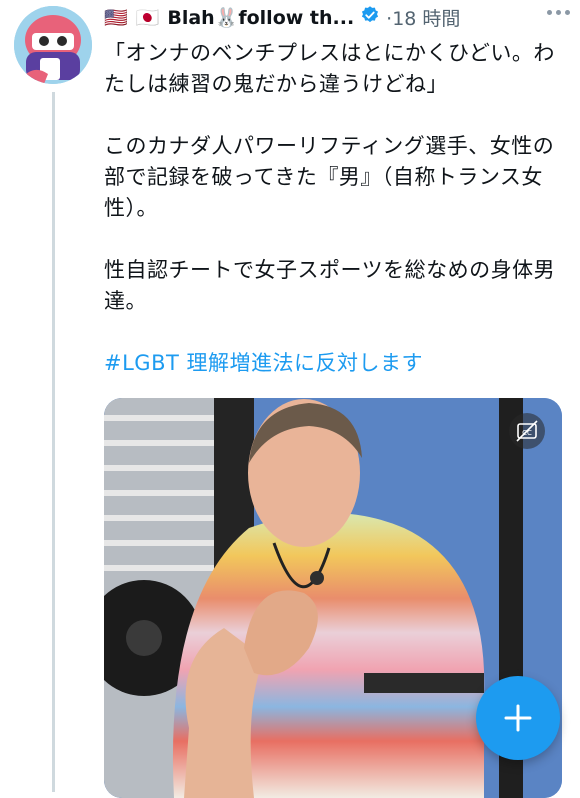 The width and height of the screenshot is (580, 798). What do you see at coordinates (518, 718) in the screenshot?
I see `compose-plus-icon` at bounding box center [518, 718].